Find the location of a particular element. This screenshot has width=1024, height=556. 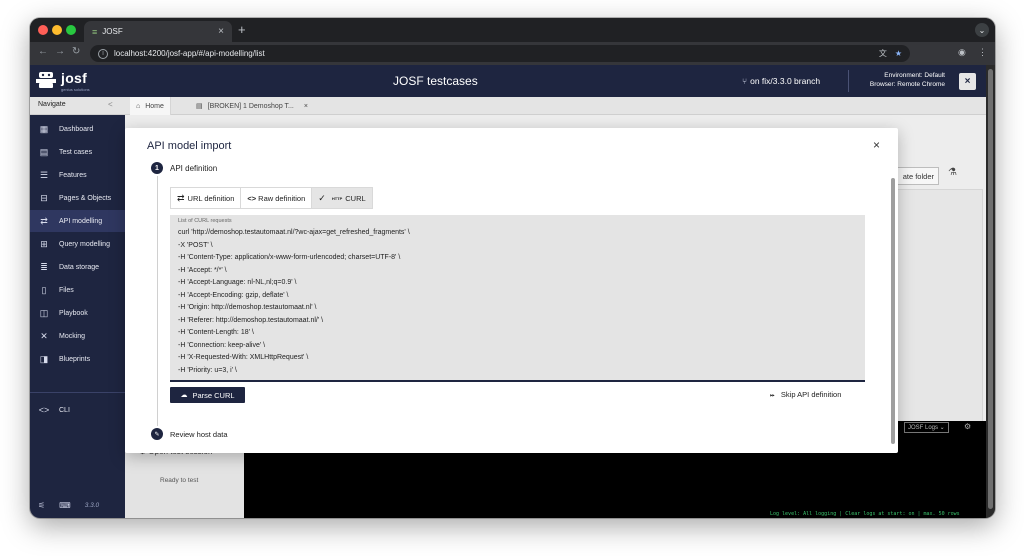

curl-line: -H 'Content-Length: 18' \ is located at coordinates (216, 332).